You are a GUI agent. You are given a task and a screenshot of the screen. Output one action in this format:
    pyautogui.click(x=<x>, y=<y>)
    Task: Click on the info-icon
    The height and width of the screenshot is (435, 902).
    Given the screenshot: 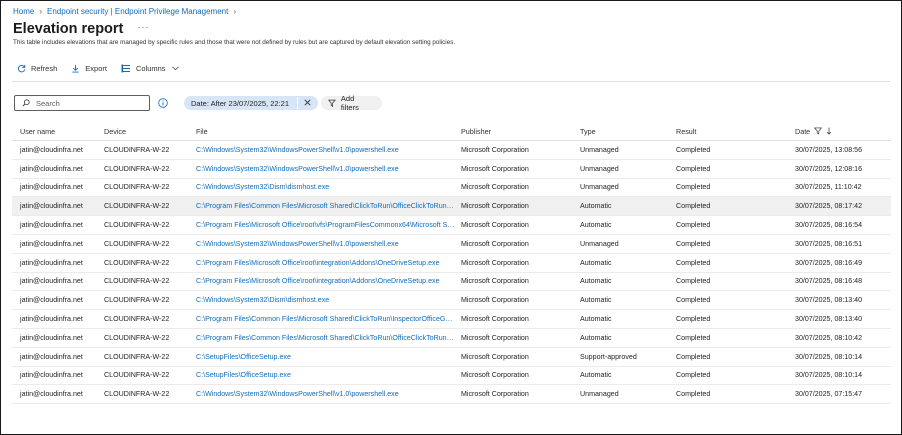 What is the action you would take?
    pyautogui.click(x=163, y=103)
    